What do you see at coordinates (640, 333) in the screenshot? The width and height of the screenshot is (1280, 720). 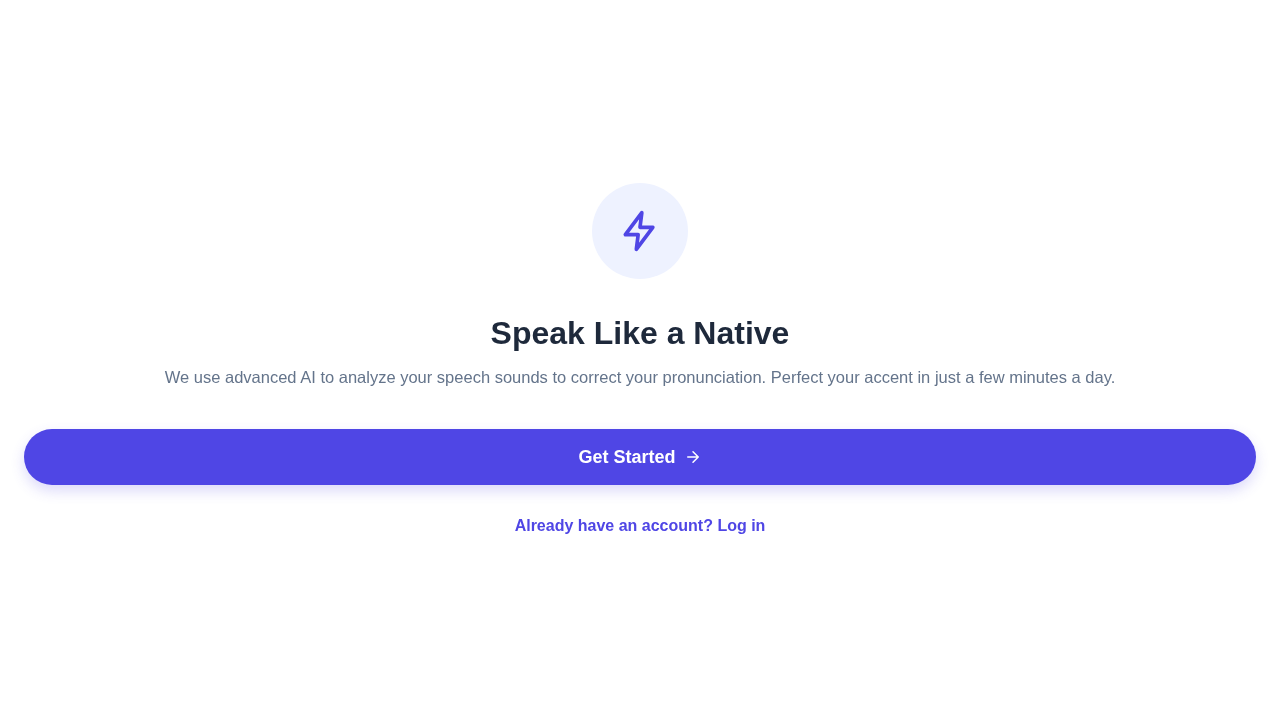 I see `hero-title: Speak Like a Native` at bounding box center [640, 333].